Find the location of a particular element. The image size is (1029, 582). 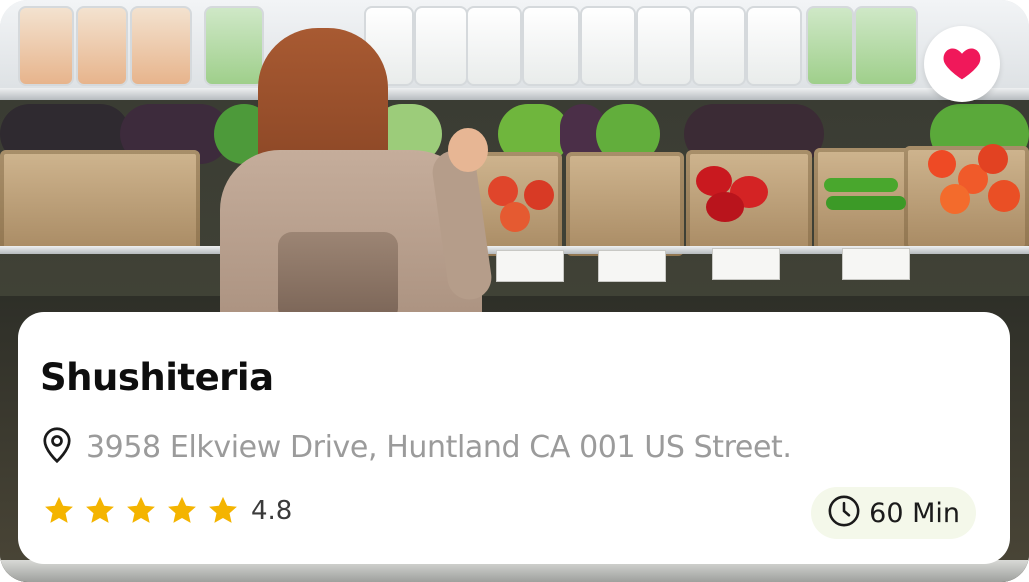

delivery-time-badge: 60 Min is located at coordinates (893, 513).